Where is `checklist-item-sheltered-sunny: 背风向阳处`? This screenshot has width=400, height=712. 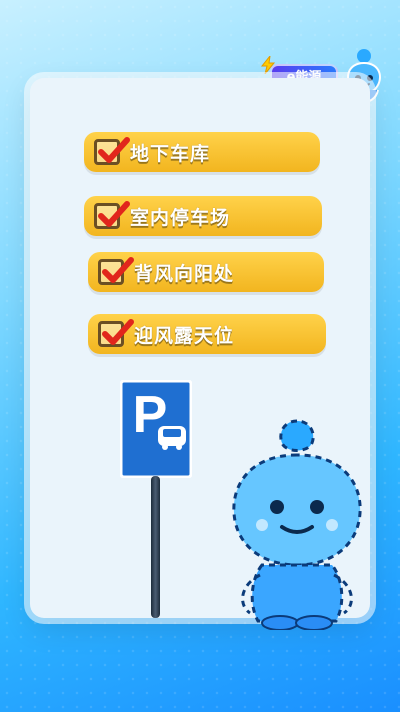
checklist-item-sheltered-sunny: 背风向阳处 is located at coordinates (206, 272).